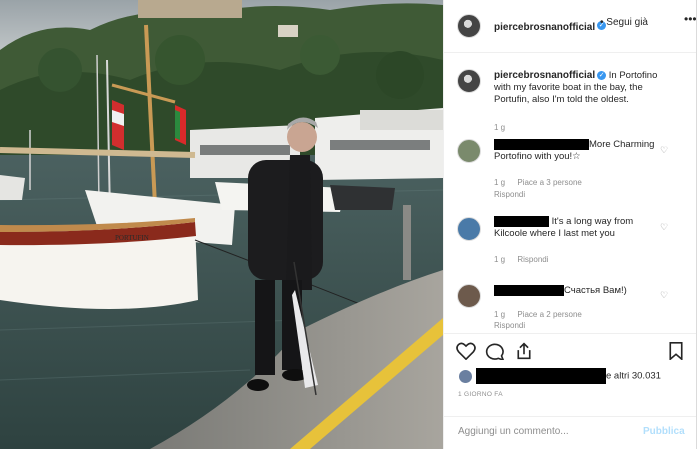  Describe the element at coordinates (633, 376) in the screenshot. I see `likes-count: e altri 30.031` at that location.